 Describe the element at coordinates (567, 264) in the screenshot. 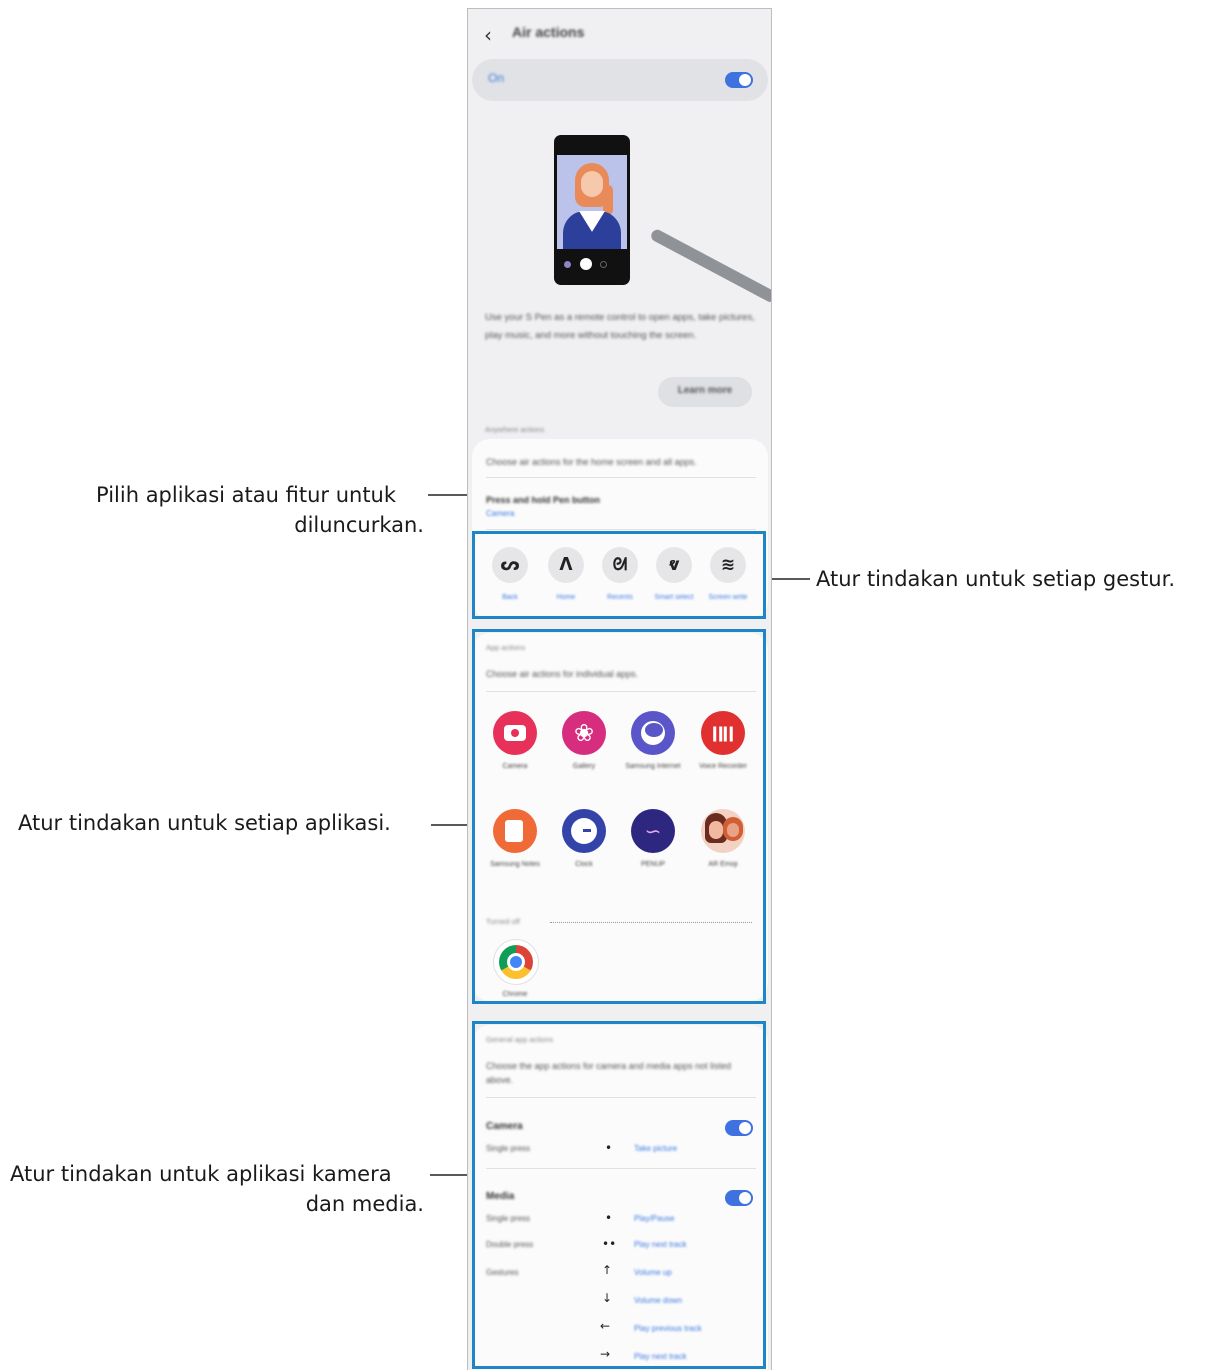

I see `mode-dot-icon` at that location.